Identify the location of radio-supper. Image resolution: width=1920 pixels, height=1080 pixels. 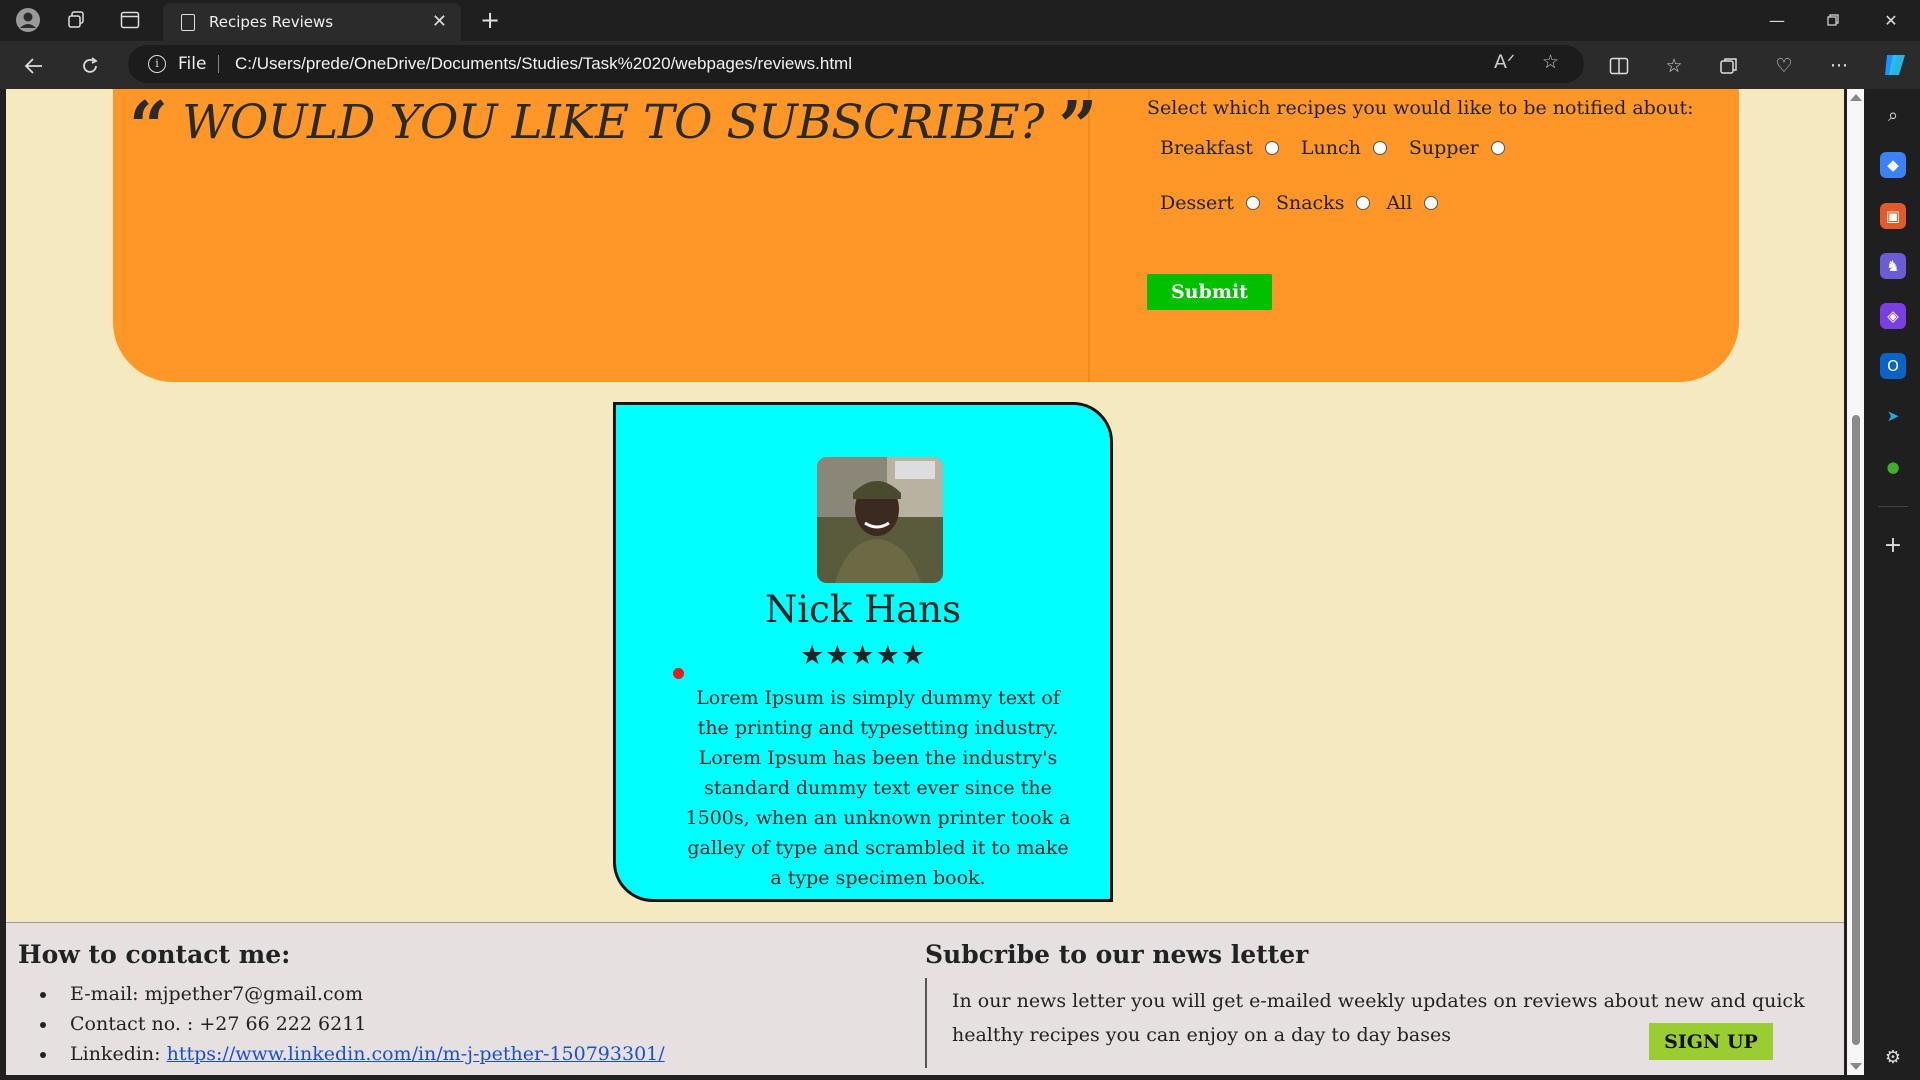
(1497, 148).